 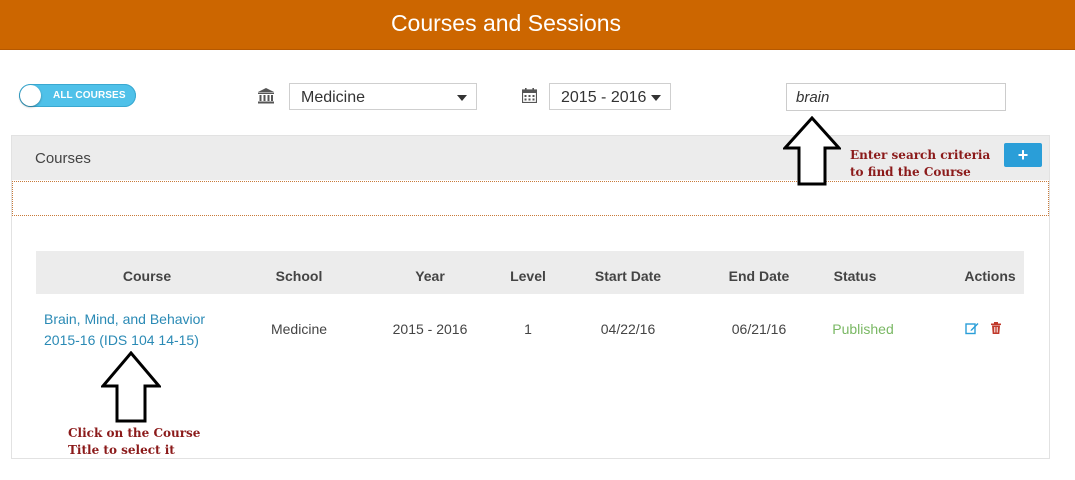 What do you see at coordinates (134, 433) in the screenshot?
I see `course-annotation-line1: Click on the Course` at bounding box center [134, 433].